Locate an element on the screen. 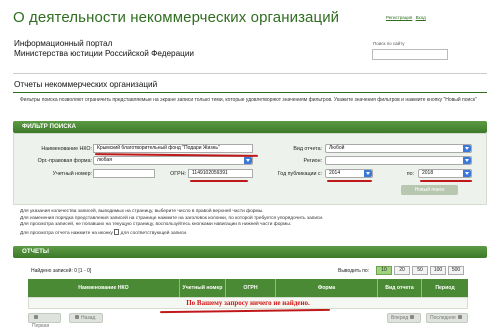 The width and height of the screenshot is (500, 333). site-search-label: Поиск по сайту is located at coordinates (389, 43).